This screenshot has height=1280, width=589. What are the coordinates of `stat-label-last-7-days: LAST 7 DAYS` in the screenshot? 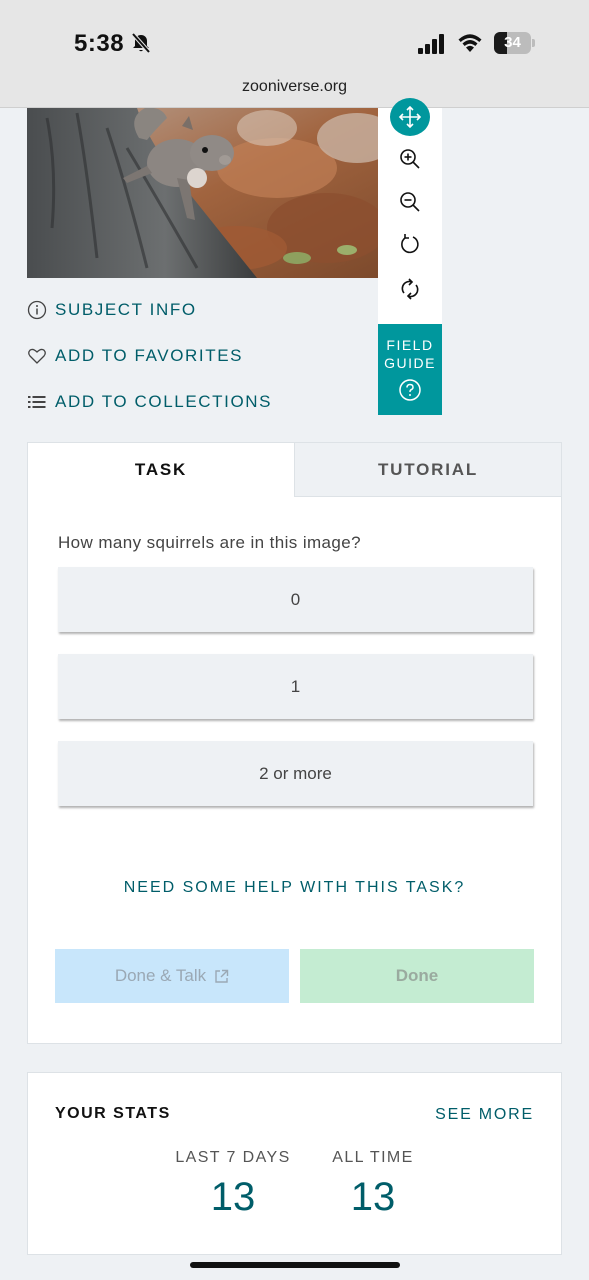 It's located at (233, 1157).